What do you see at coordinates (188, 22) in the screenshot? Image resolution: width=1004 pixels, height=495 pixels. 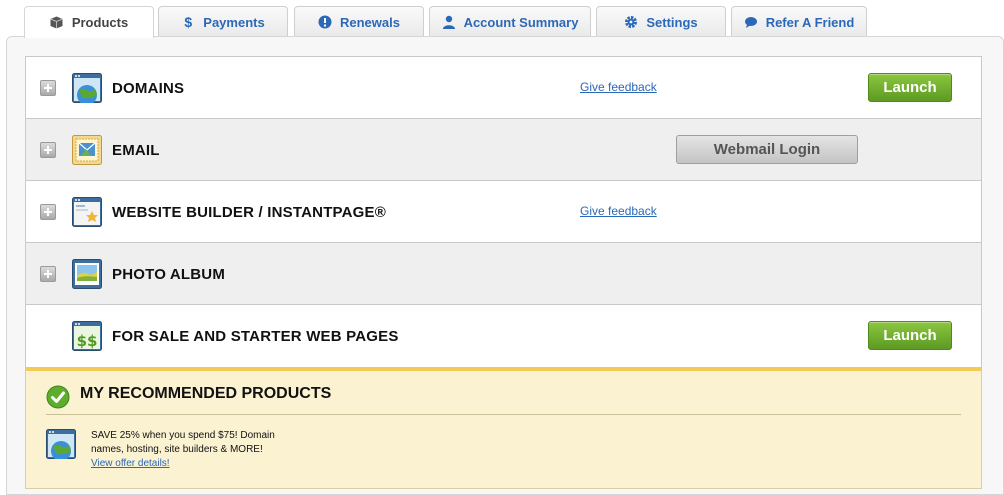 I see `dollar-icon: $` at bounding box center [188, 22].